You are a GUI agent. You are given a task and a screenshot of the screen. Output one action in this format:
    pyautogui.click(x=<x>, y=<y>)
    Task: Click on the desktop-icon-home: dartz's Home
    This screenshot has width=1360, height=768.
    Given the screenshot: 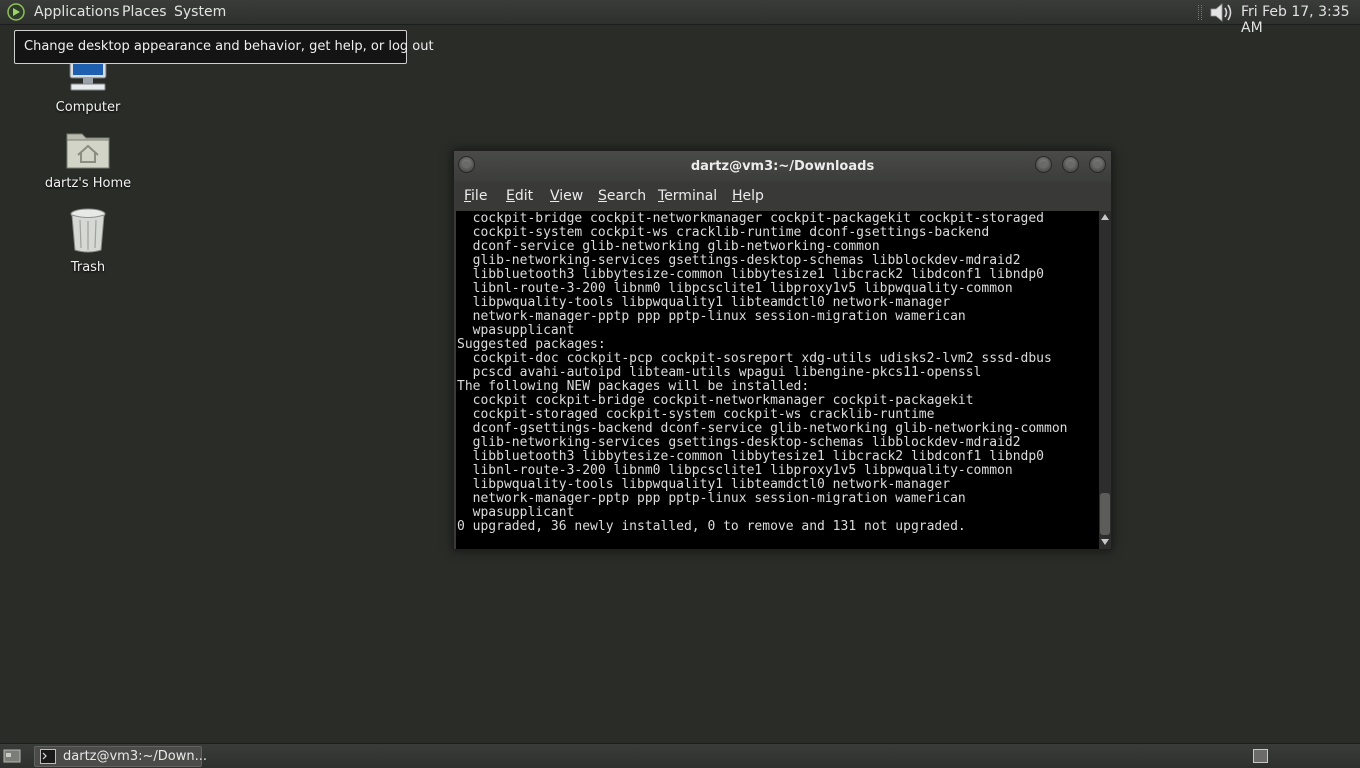 What is the action you would take?
    pyautogui.click(x=88, y=159)
    